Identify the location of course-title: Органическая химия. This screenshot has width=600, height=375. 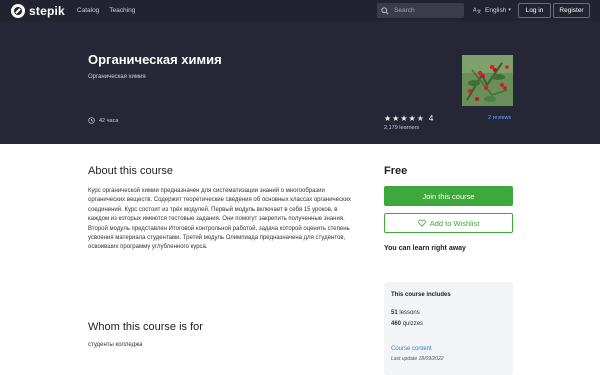
(155, 59).